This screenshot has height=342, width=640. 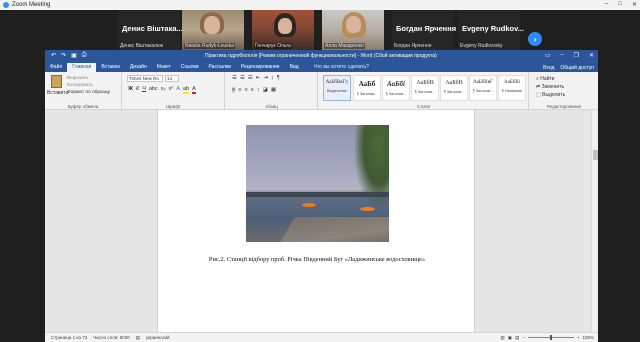 What do you see at coordinates (550, 95) in the screenshot?
I see `select-button: ⬚ Выделить` at bounding box center [550, 95].